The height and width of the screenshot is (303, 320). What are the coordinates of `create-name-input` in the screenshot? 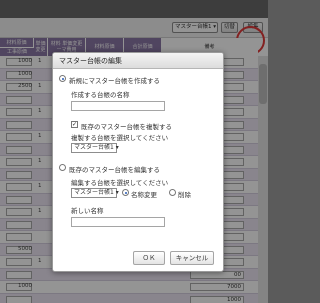 It's located at (118, 106).